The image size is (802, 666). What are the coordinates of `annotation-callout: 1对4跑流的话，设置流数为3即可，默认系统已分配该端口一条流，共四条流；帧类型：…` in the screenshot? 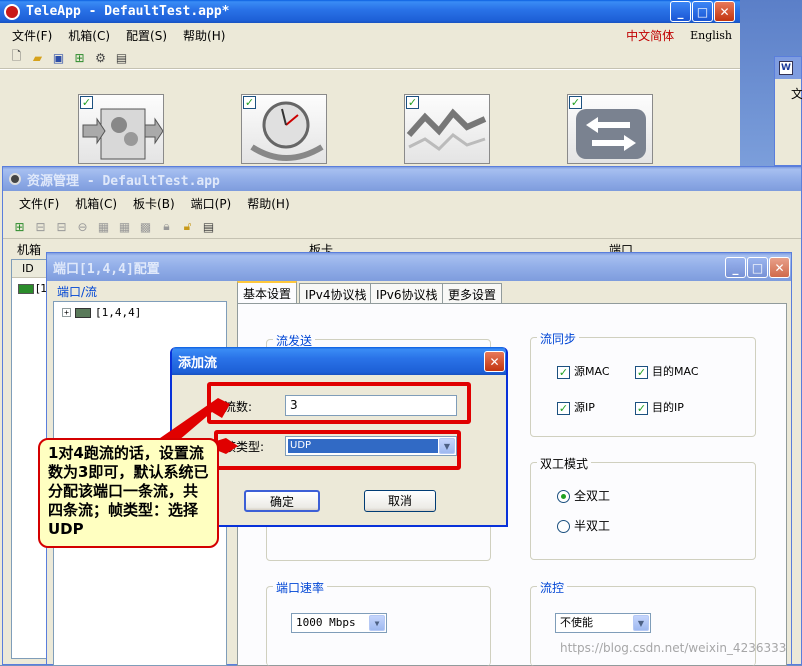 It's located at (128, 493).